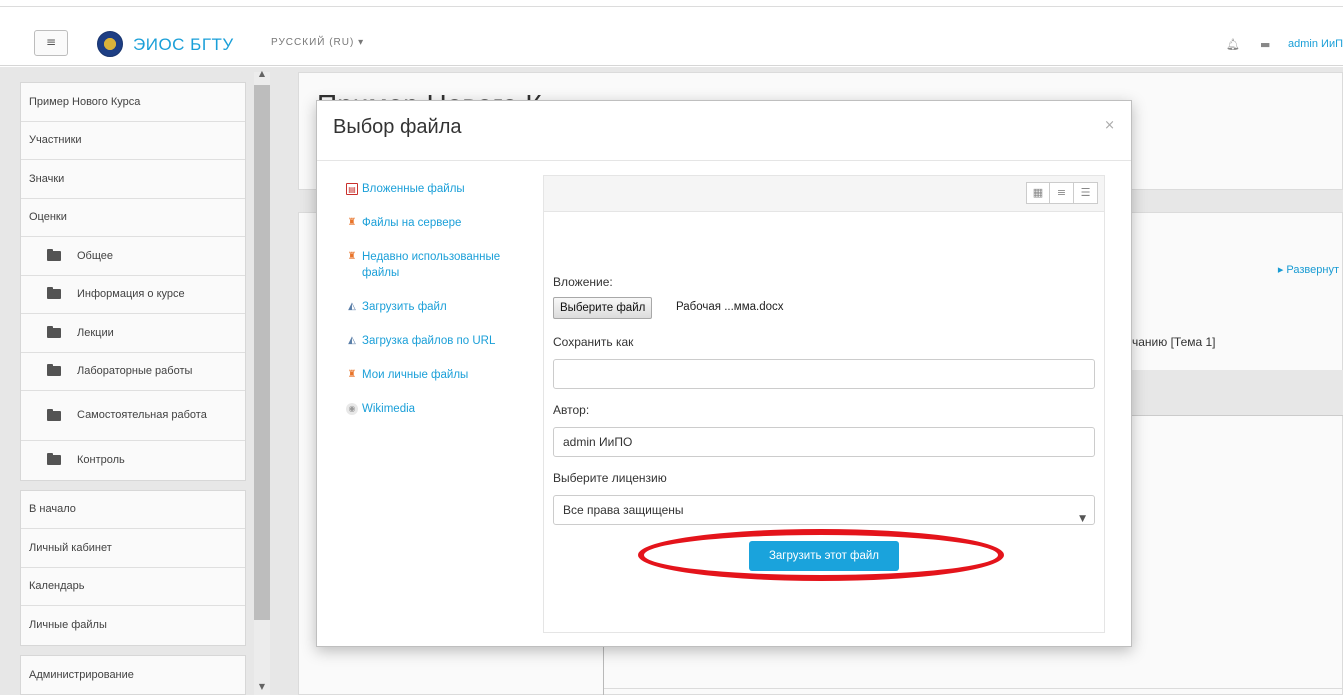 This screenshot has width=1343, height=695. I want to click on view-mode-switcher: ▦ ≡ ☰, so click(1062, 193).